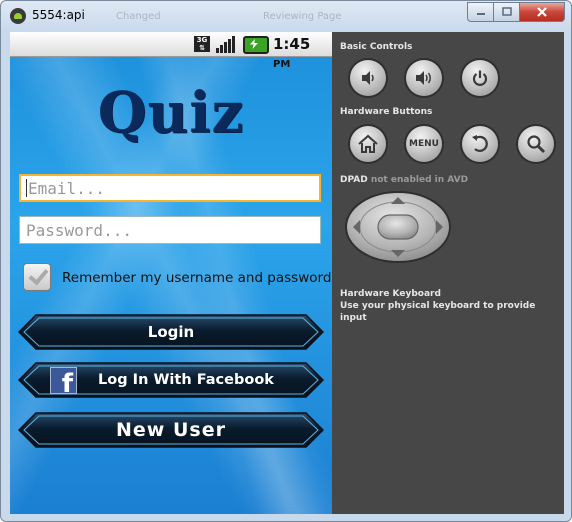 The image size is (572, 522). I want to click on hardware-buttons-heading: Hardware Buttons, so click(386, 112).